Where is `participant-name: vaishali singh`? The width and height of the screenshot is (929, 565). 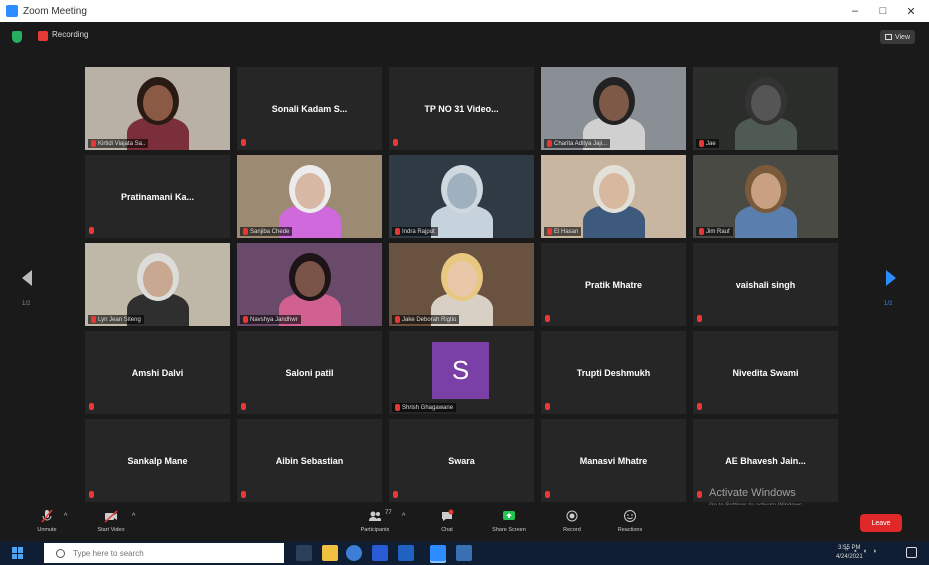
participant-name: vaishali singh is located at coordinates (765, 284).